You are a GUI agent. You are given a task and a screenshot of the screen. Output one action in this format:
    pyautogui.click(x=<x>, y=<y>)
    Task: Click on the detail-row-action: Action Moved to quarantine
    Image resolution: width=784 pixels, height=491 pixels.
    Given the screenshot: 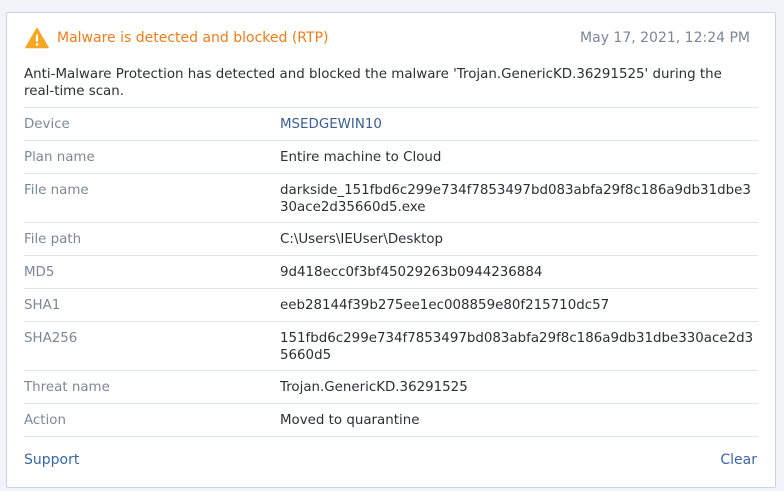 What is the action you would take?
    pyautogui.click(x=391, y=420)
    